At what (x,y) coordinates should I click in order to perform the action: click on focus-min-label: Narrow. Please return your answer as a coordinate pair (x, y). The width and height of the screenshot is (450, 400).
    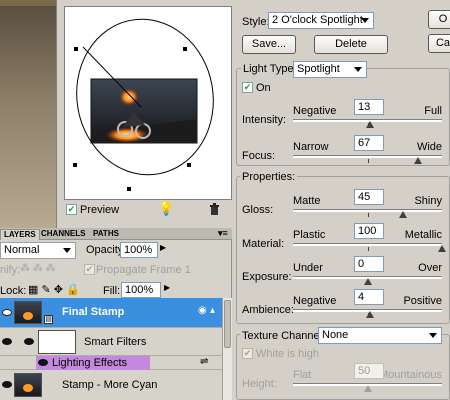
    Looking at the image, I should click on (311, 147).